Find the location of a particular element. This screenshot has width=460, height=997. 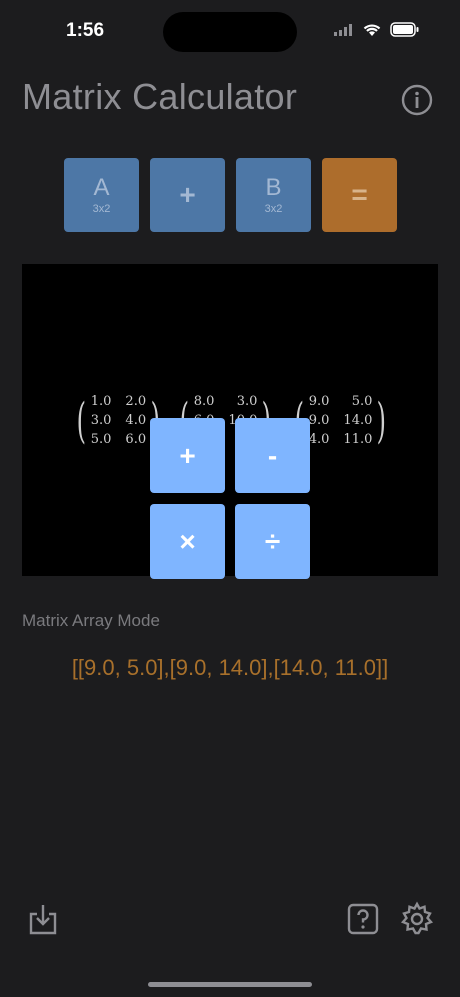

matrix-b-button: B 3x2 is located at coordinates (273, 195).